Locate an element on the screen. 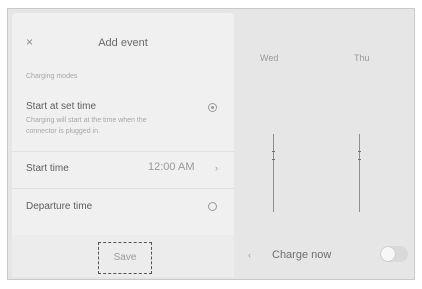 This screenshot has width=422, height=289. departure-time-label: Departure time is located at coordinates (59, 206).